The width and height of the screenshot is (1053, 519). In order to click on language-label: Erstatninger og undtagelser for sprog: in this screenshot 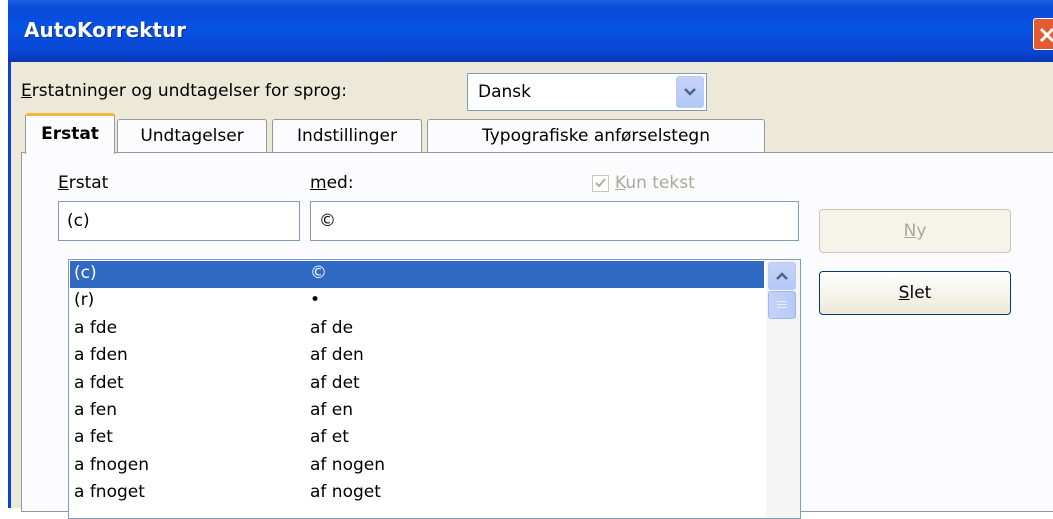, I will do `click(184, 91)`.